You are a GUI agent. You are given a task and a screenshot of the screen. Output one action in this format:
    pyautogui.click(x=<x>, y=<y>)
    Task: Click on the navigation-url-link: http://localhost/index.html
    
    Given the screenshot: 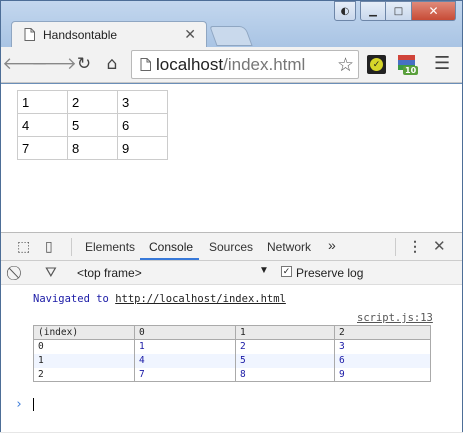 What is the action you would take?
    pyautogui.click(x=200, y=299)
    